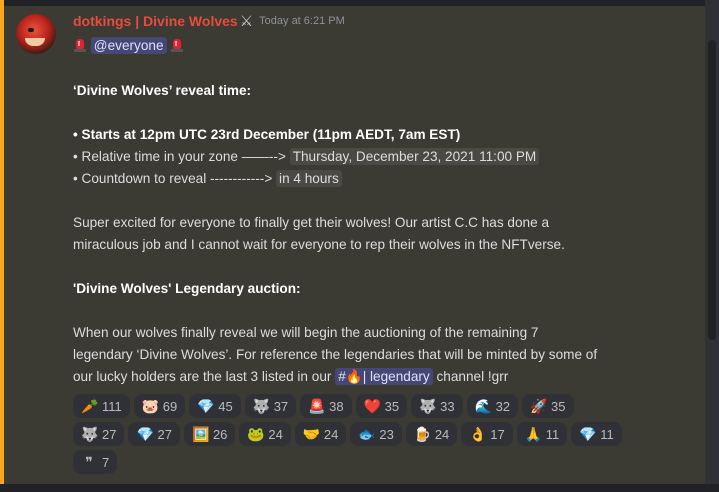 Image resolution: width=719 pixels, height=492 pixels. Describe the element at coordinates (539, 405) in the screenshot. I see `rocket-icon: 🚀` at that location.